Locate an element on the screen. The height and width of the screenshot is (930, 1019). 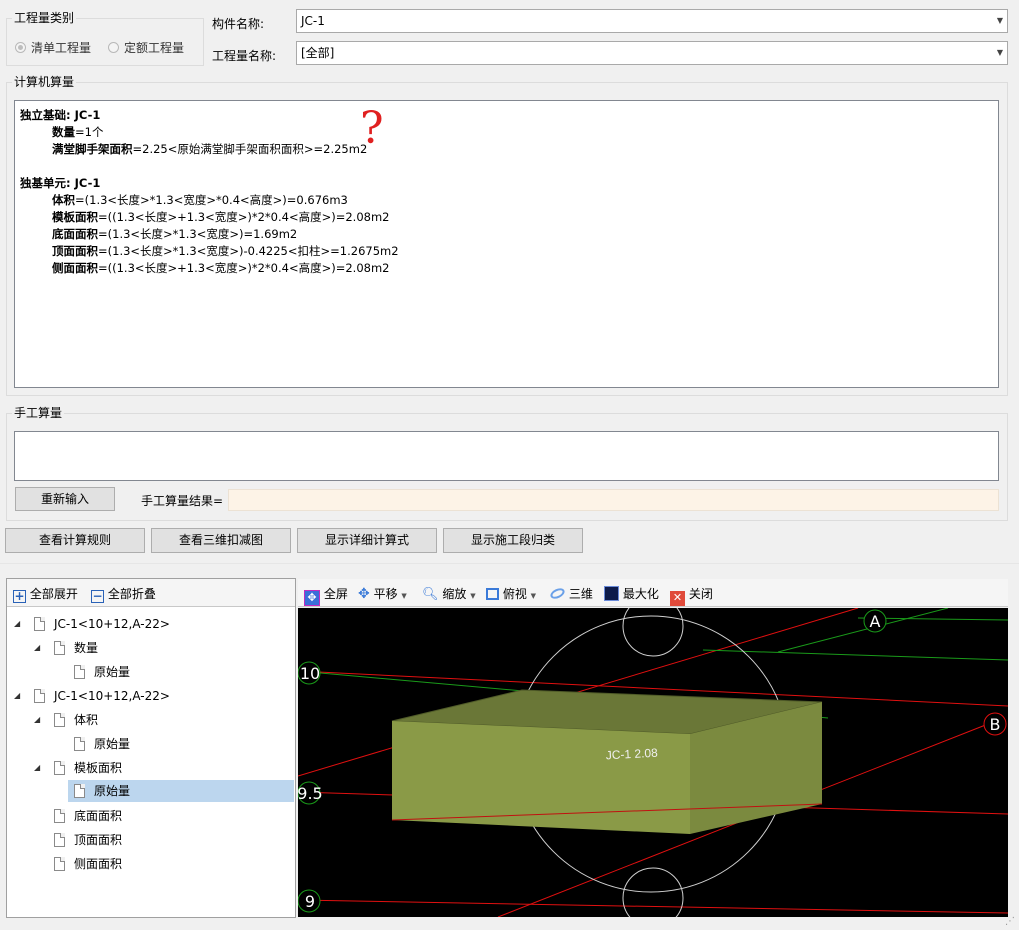
calc-line-bottom-area: 底面面积=(1.3<长度>*1.3<宽度>)=1.69m2 is located at coordinates (175, 234).